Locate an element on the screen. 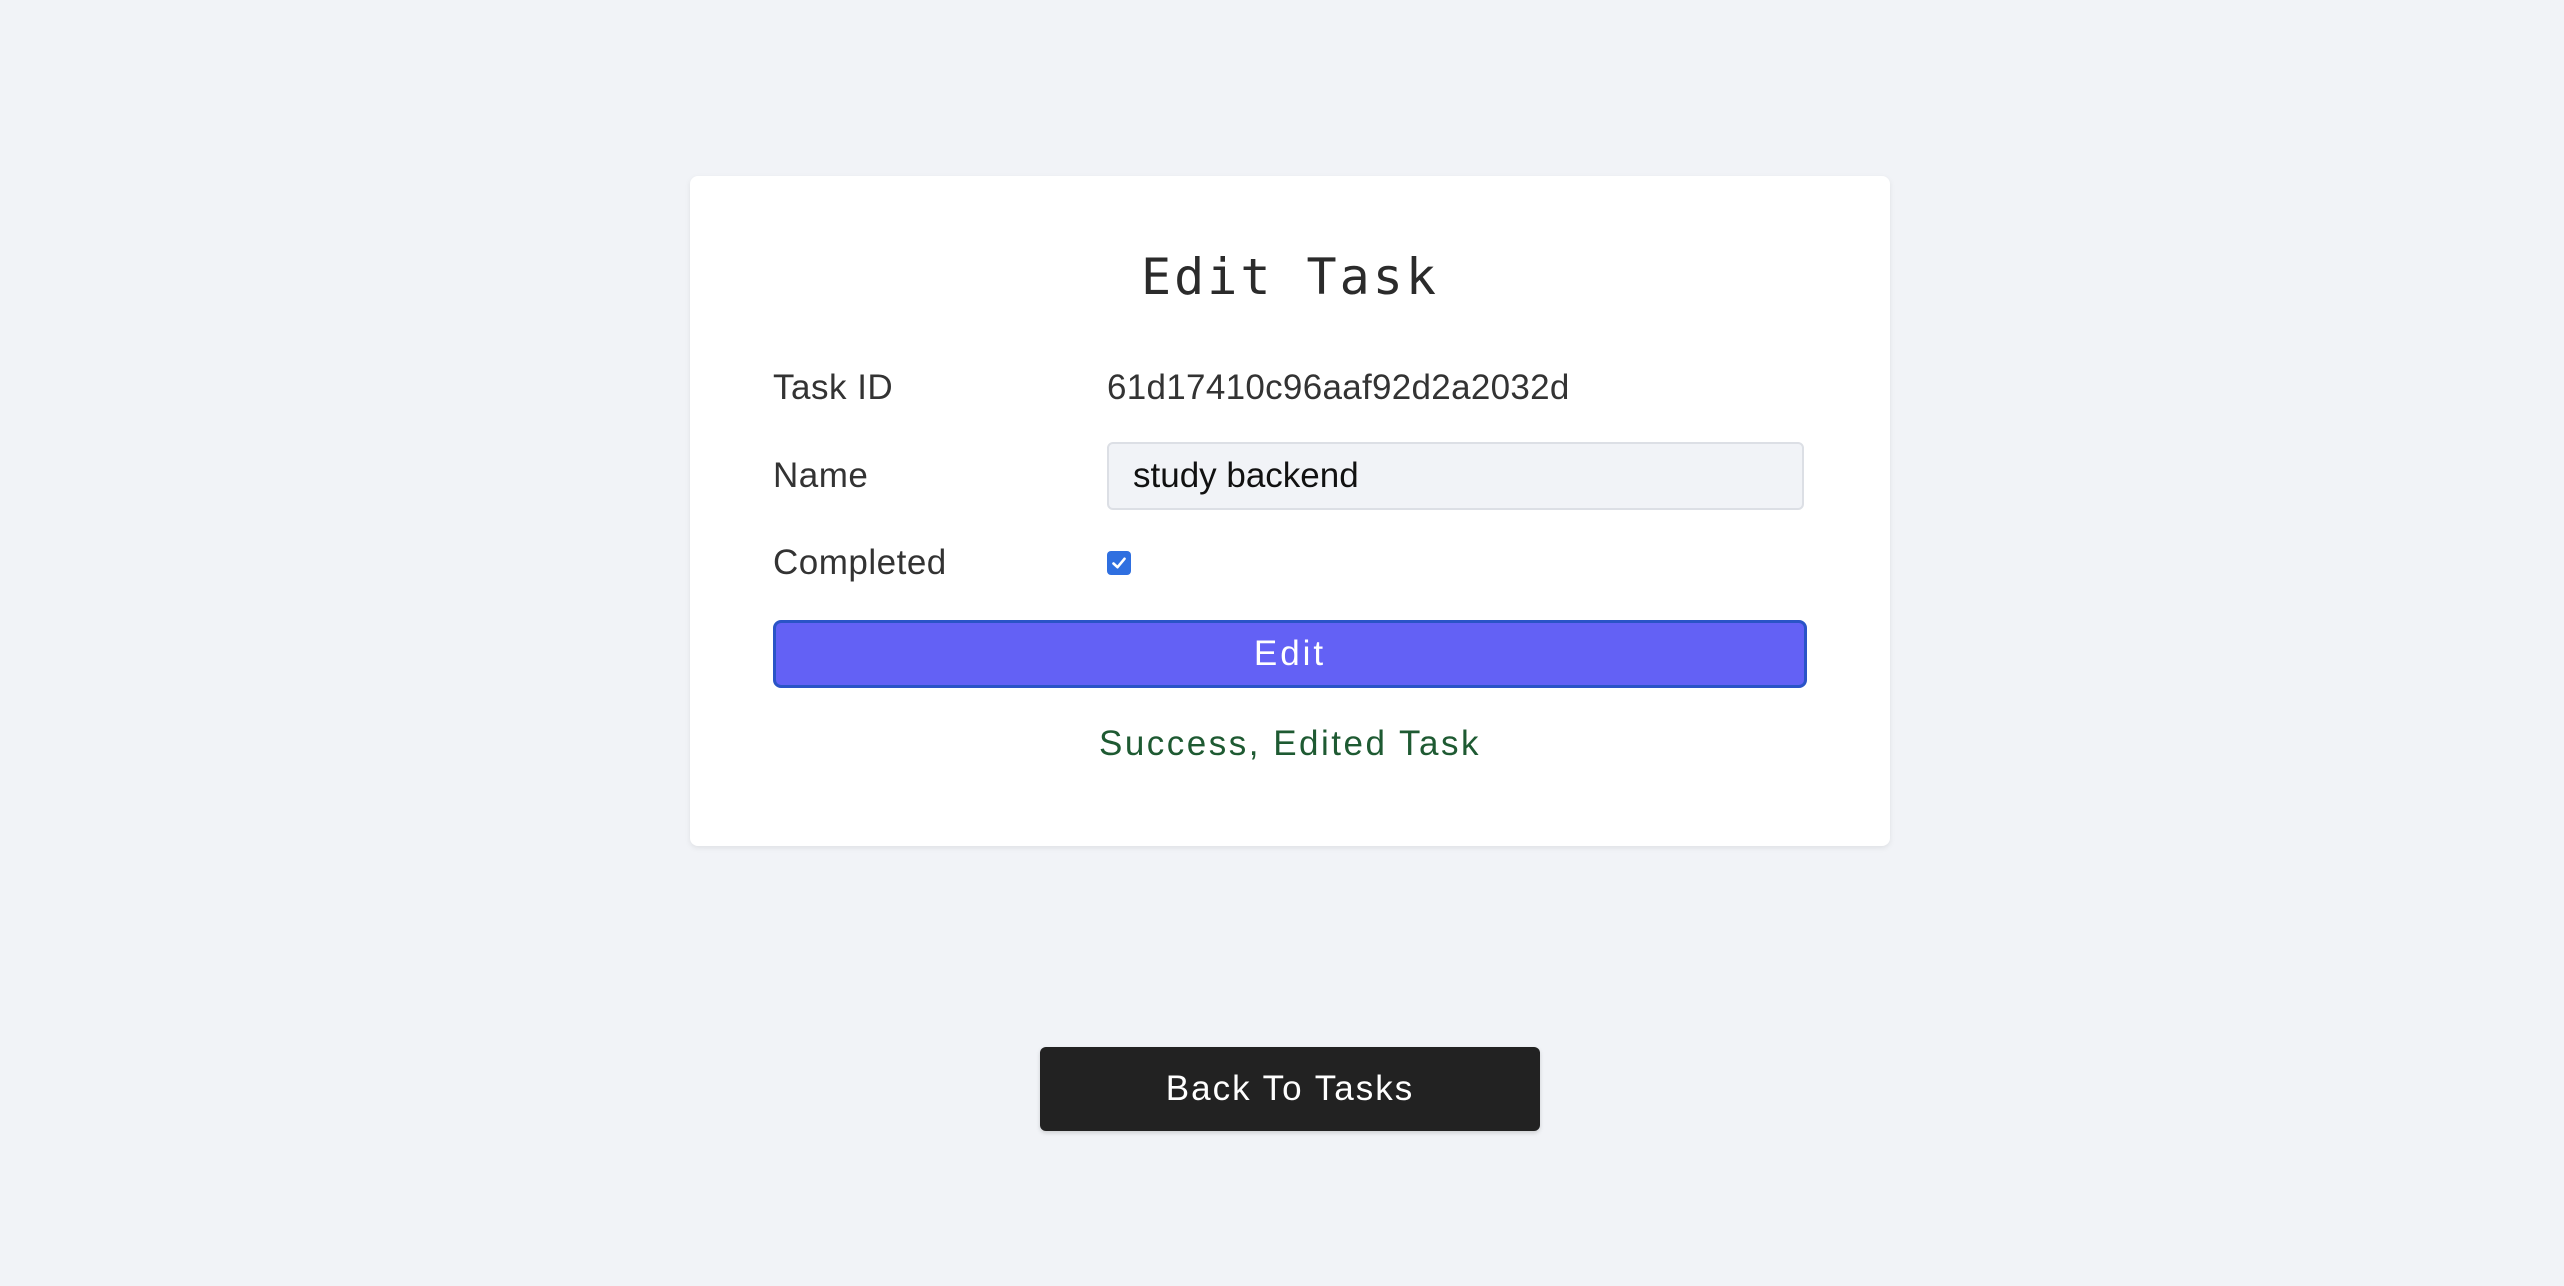 Image resolution: width=2564 pixels, height=1286 pixels. completed-checkbox is located at coordinates (1119, 563).